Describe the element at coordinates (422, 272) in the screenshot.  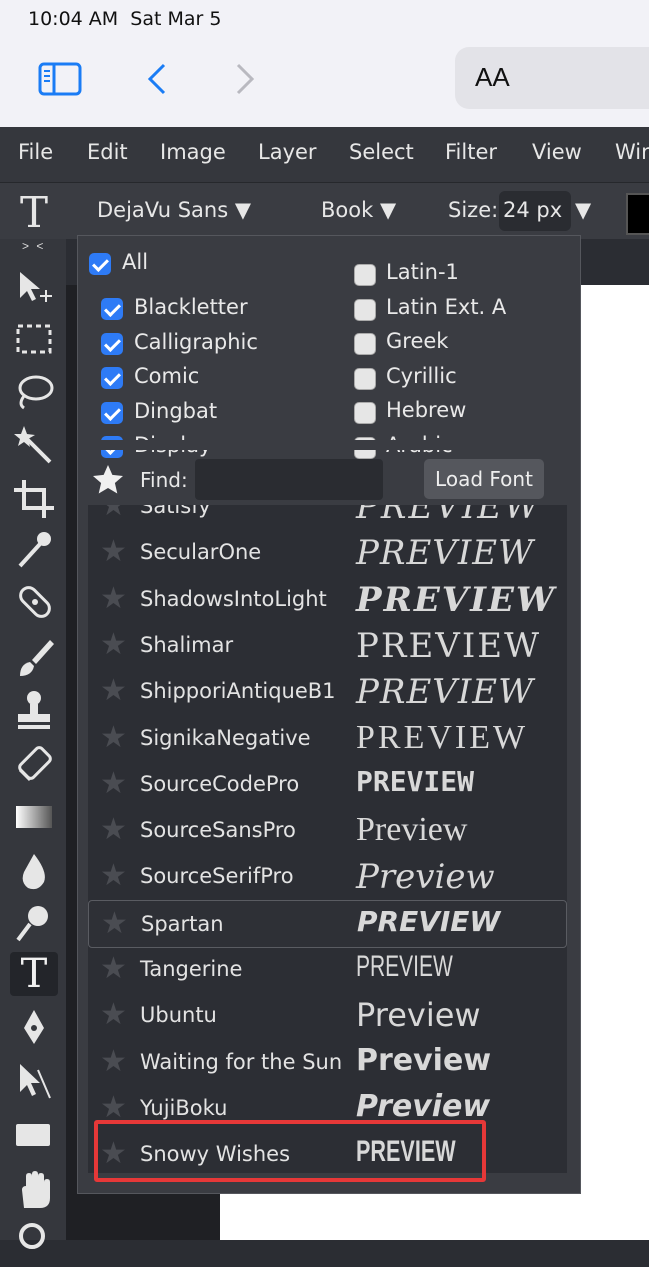
I see `script-filter-label: Latin-1` at that location.